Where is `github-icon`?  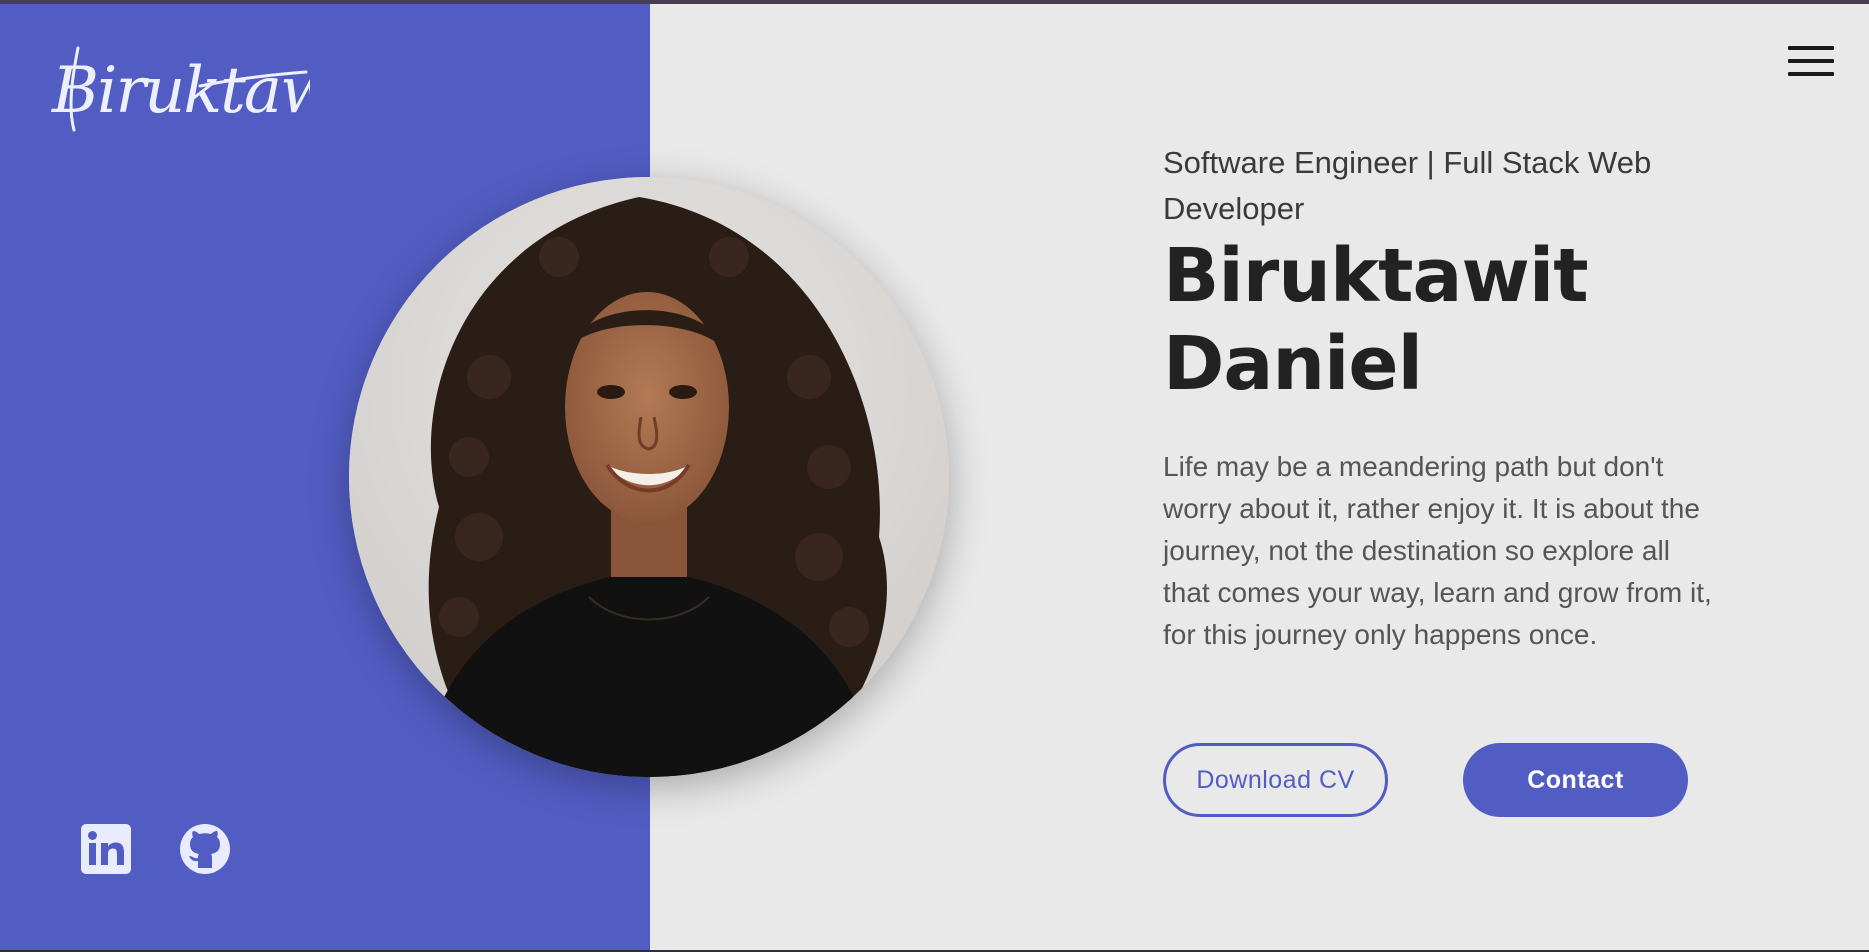
github-icon is located at coordinates (205, 849).